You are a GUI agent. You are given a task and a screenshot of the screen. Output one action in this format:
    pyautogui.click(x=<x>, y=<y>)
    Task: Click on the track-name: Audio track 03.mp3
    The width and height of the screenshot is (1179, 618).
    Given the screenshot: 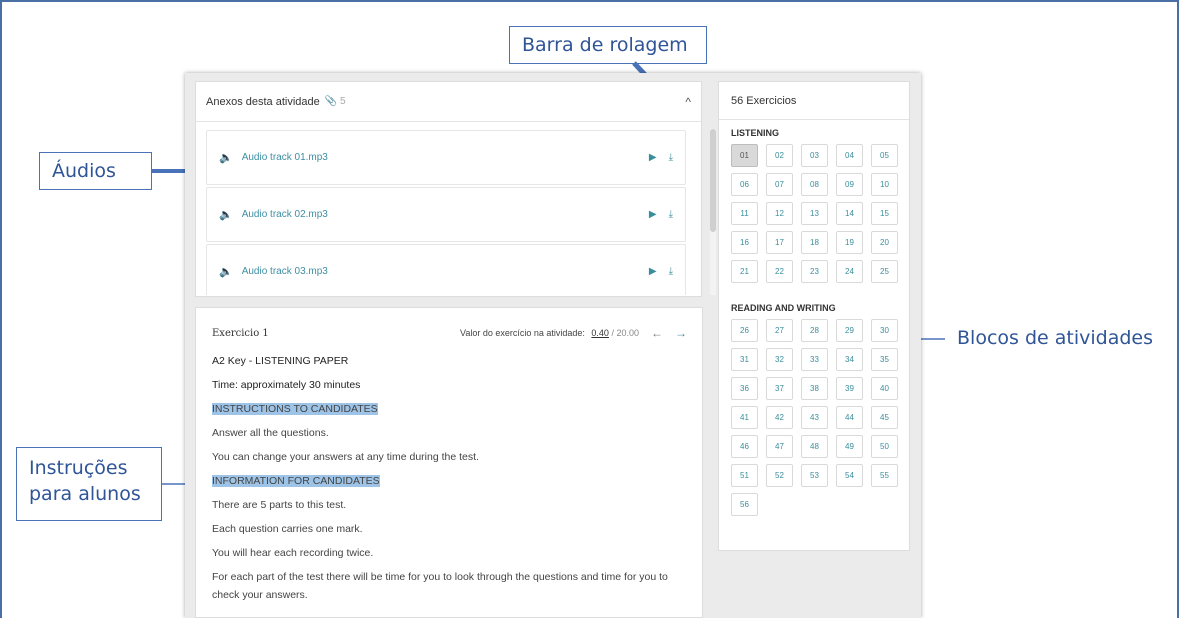 What is the action you would take?
    pyautogui.click(x=285, y=271)
    